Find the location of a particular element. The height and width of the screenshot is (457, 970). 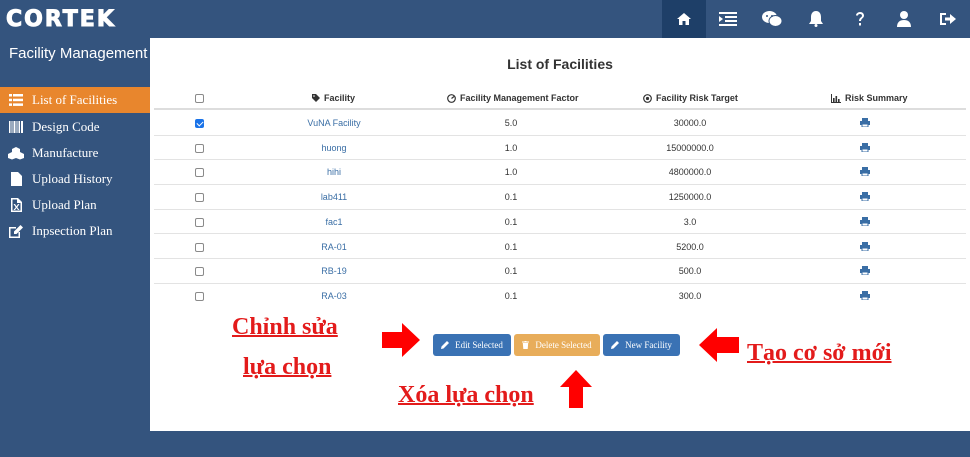

help-button is located at coordinates (860, 19).